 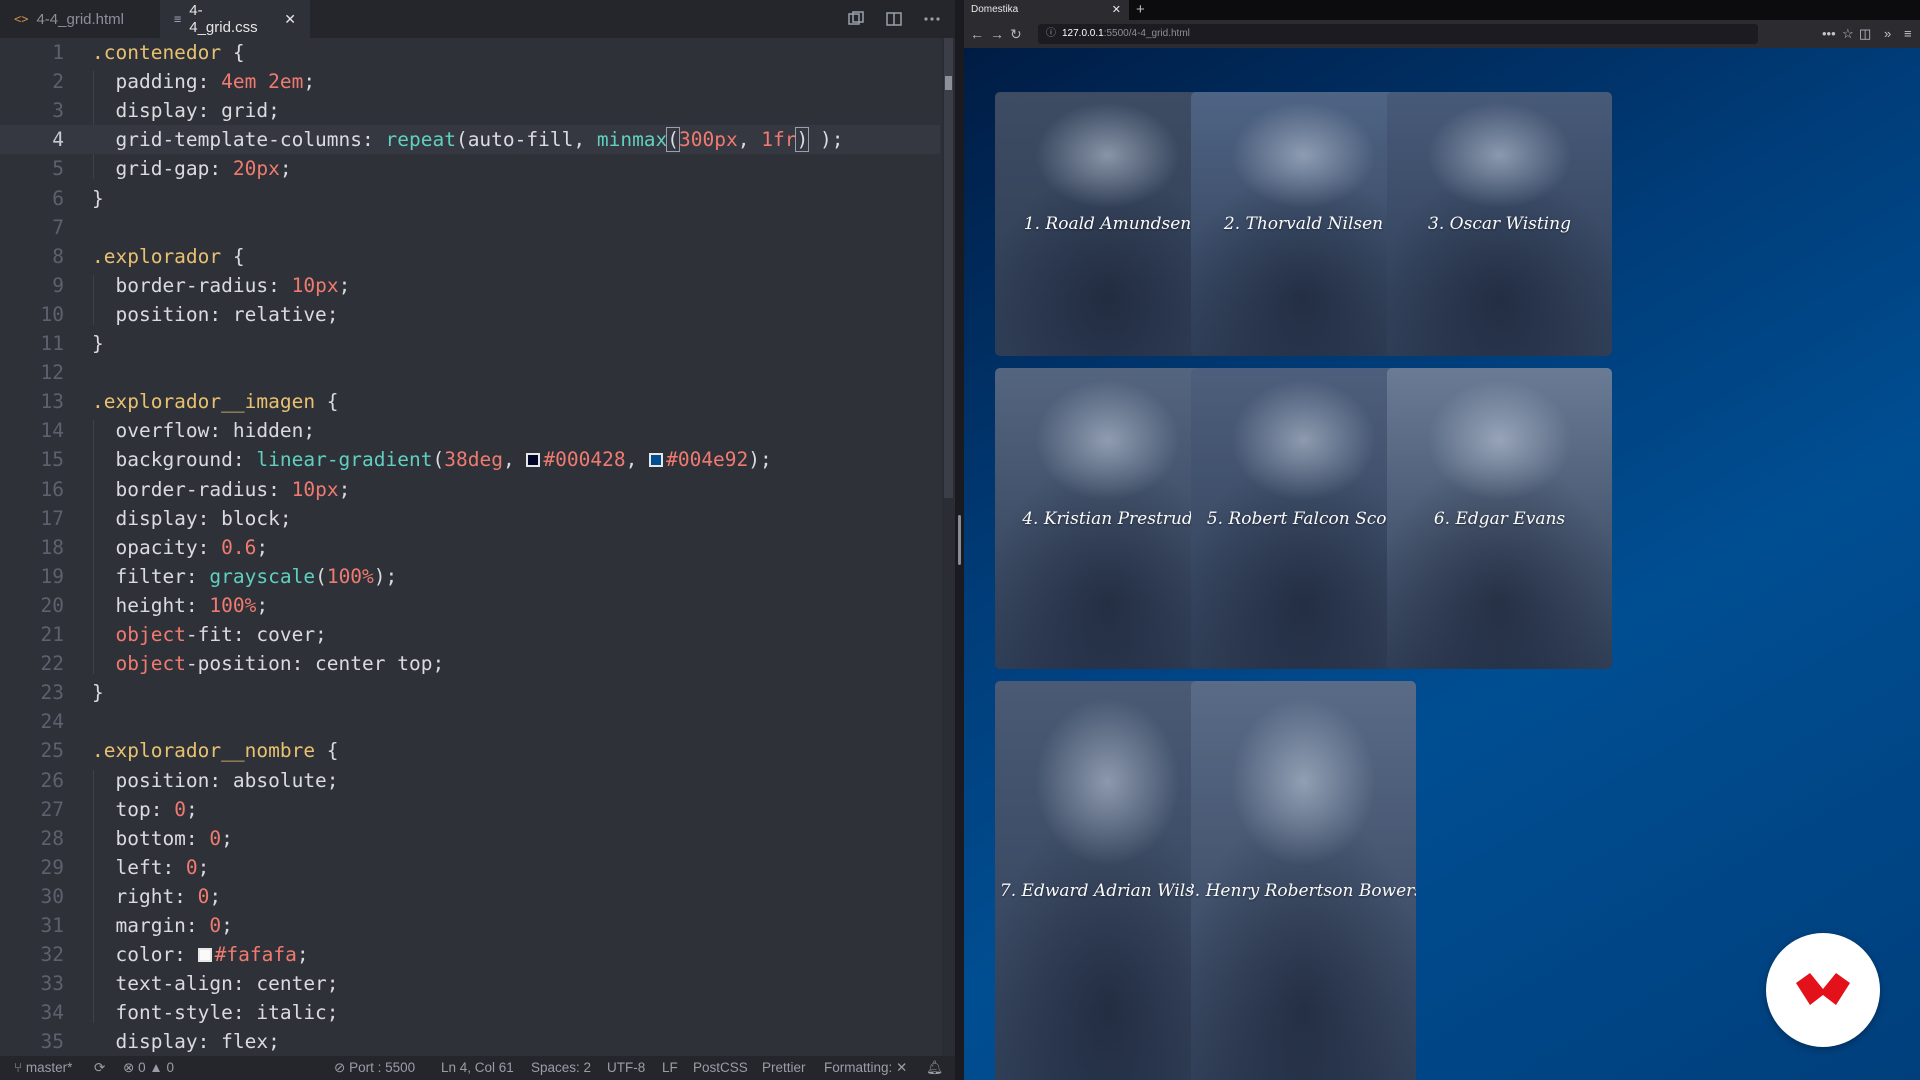 I want to click on explorer-name: 6. Edgar Evans, so click(x=1499, y=518).